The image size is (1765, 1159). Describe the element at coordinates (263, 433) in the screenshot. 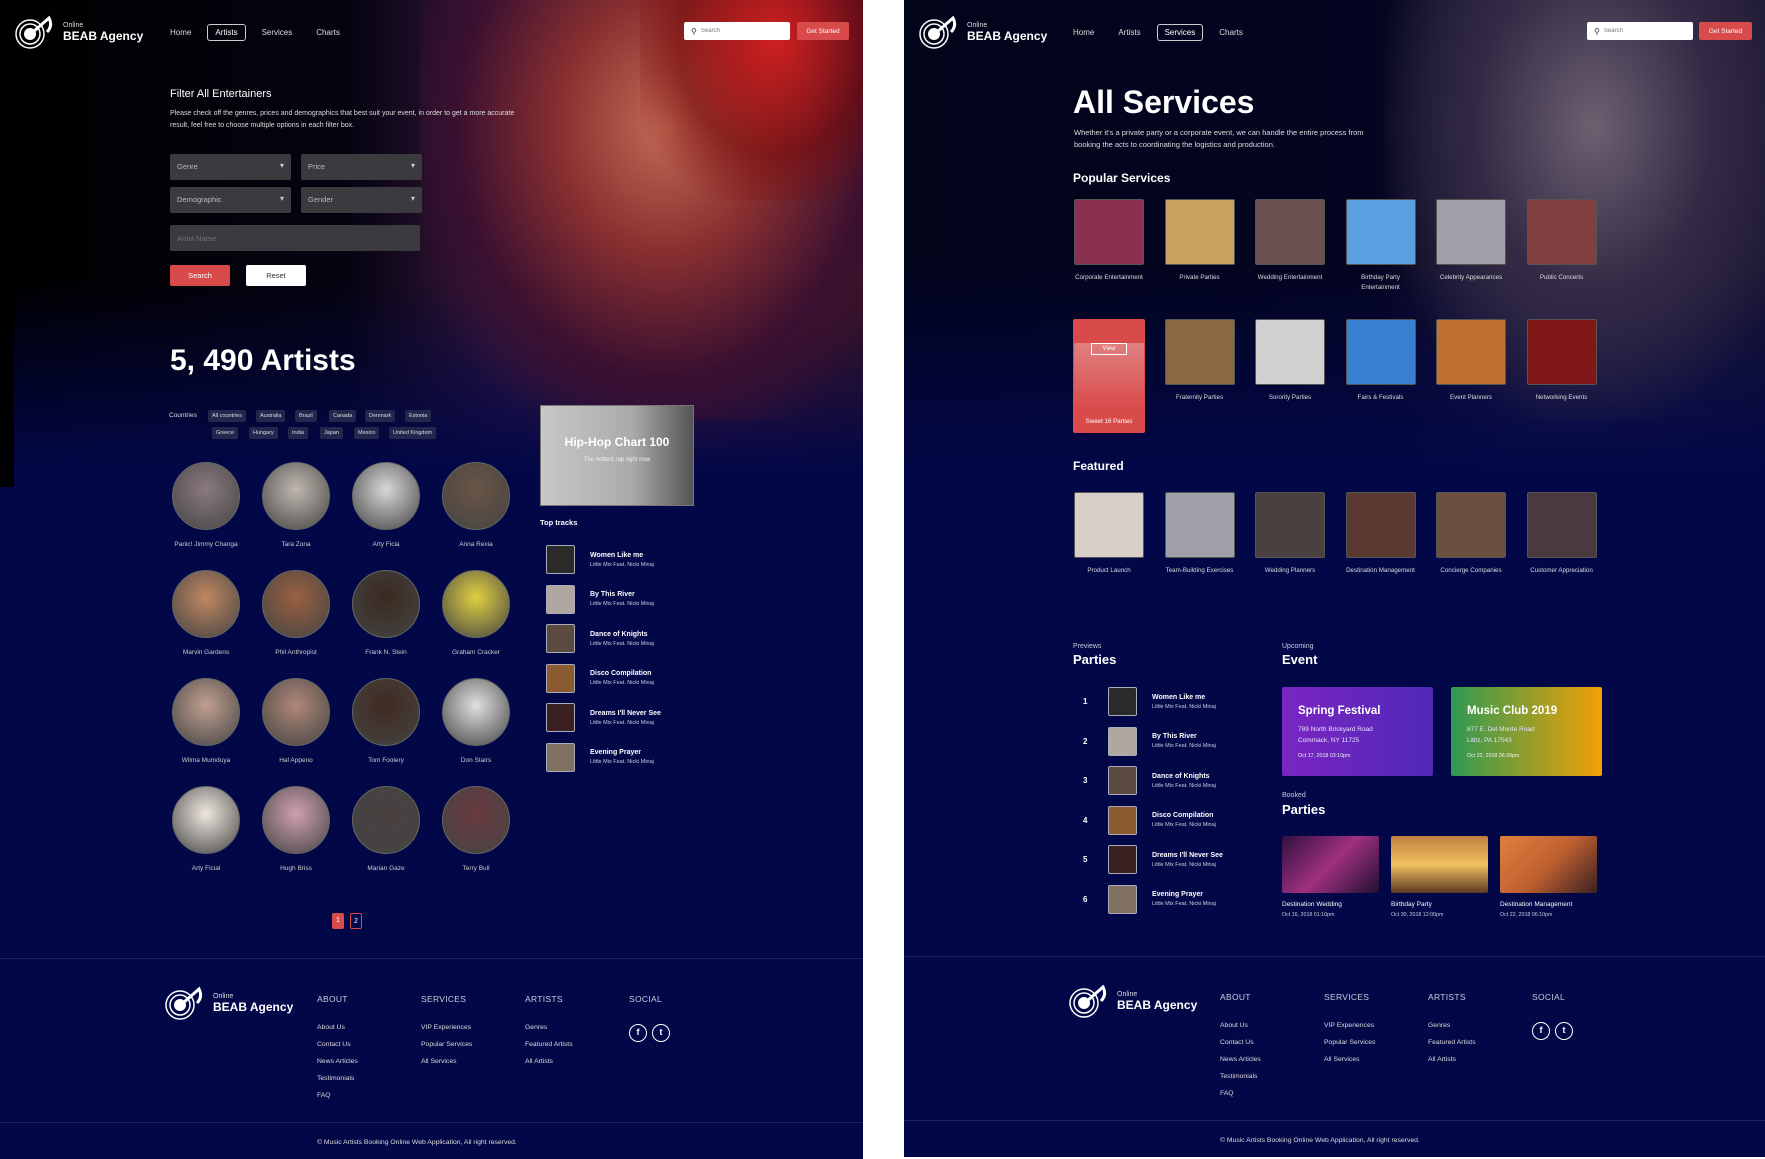

I see `country-chip: Hungary` at that location.